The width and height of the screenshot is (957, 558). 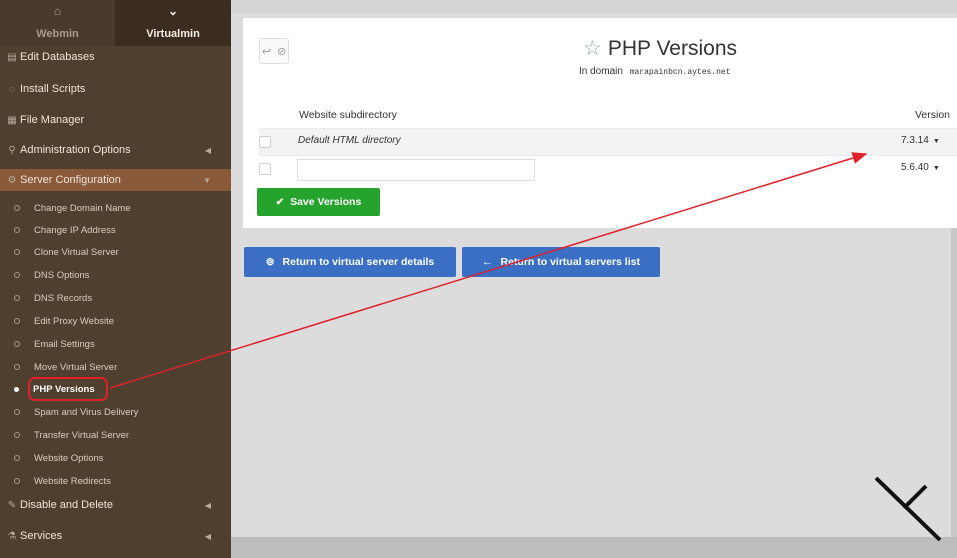 I want to click on wrench-icon: ✎, so click(x=12, y=505).